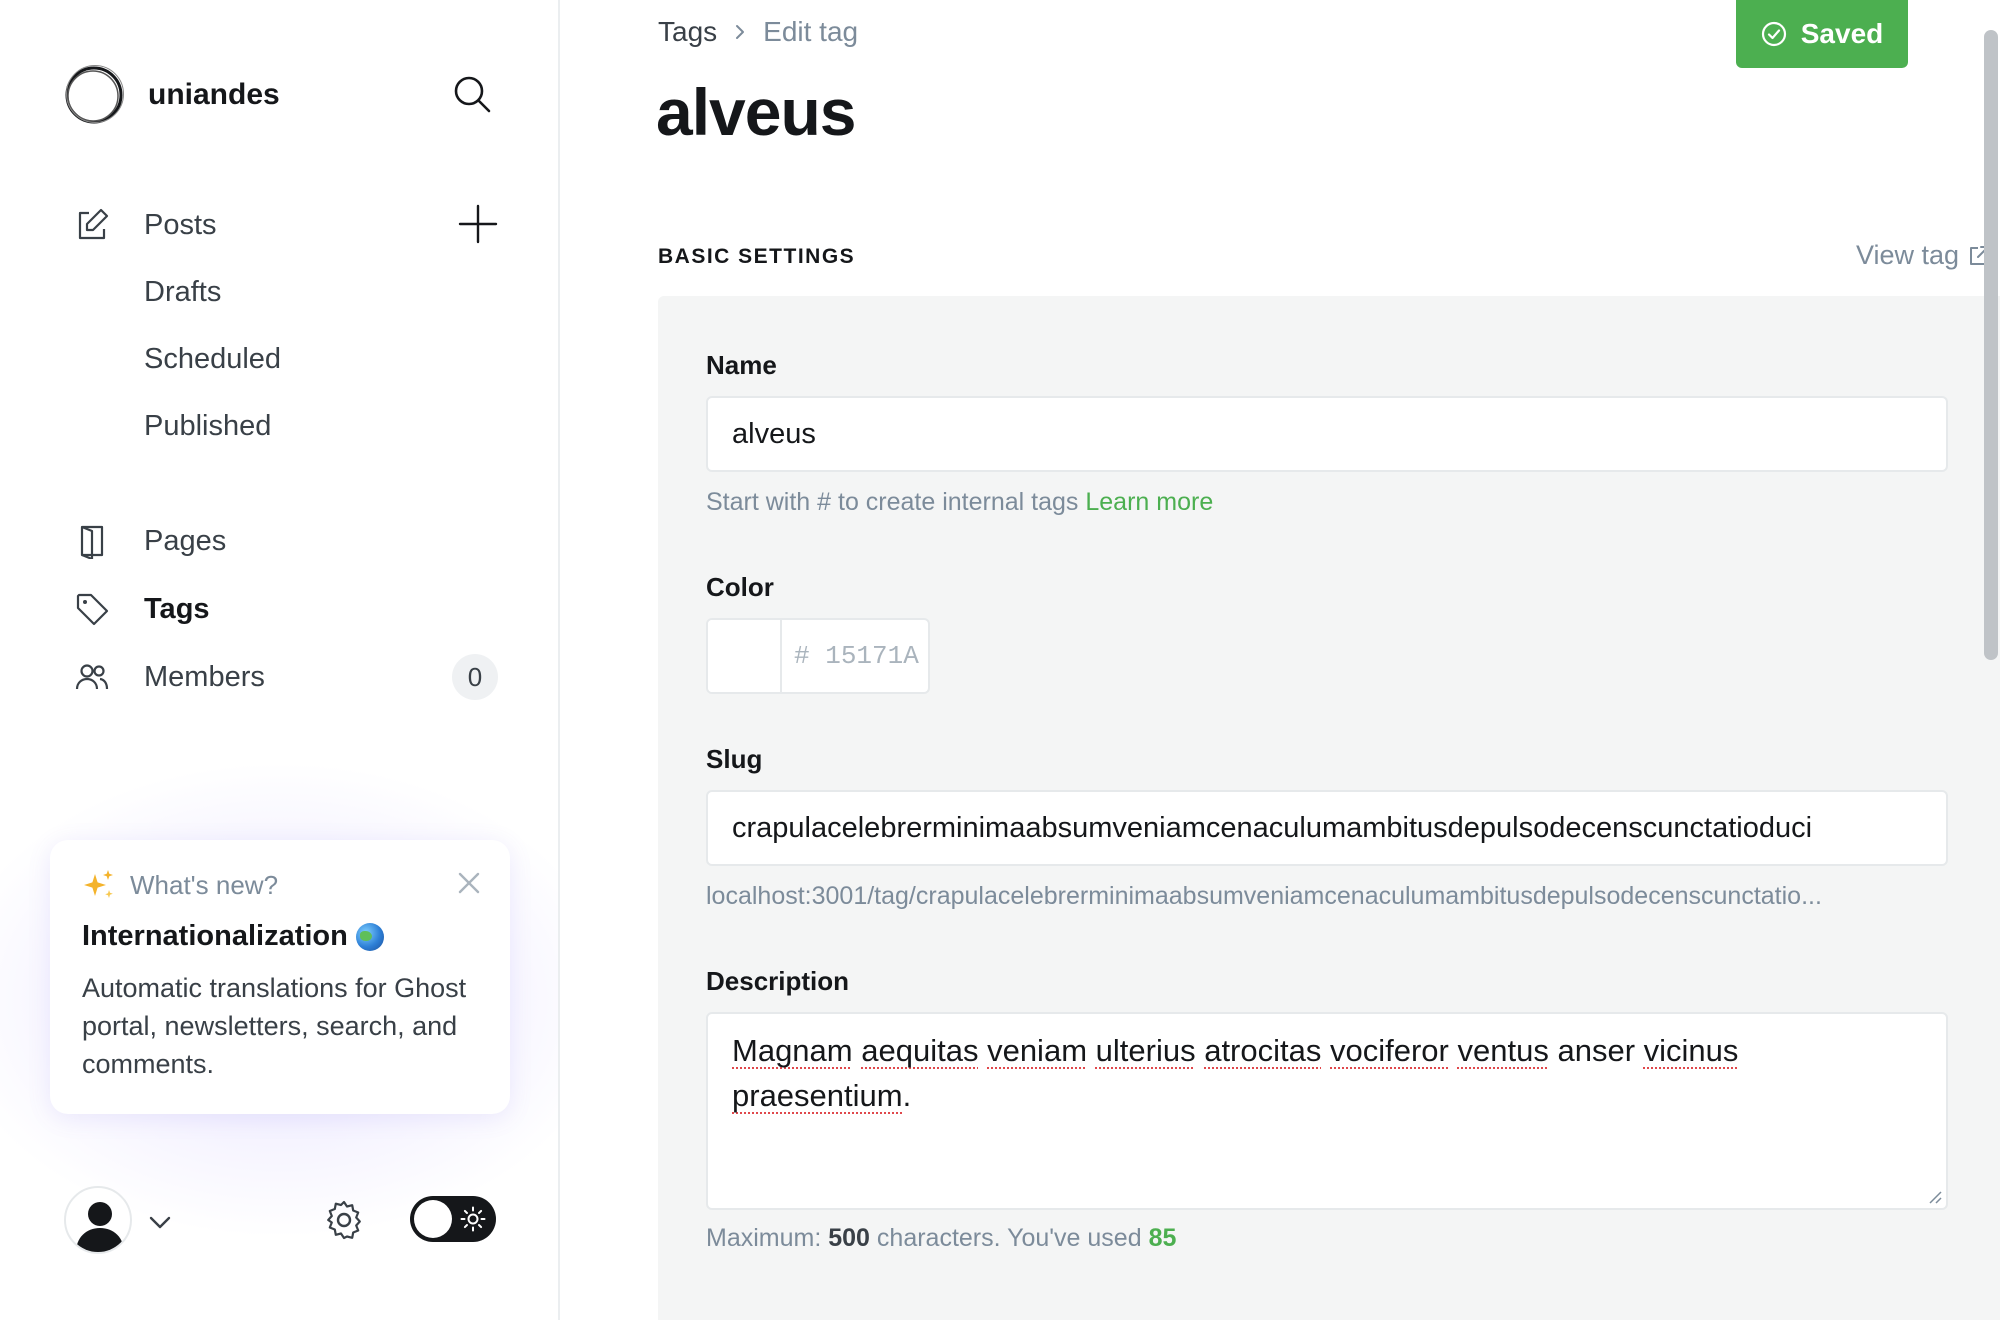  What do you see at coordinates (344, 1220) in the screenshot?
I see `gear-icon` at bounding box center [344, 1220].